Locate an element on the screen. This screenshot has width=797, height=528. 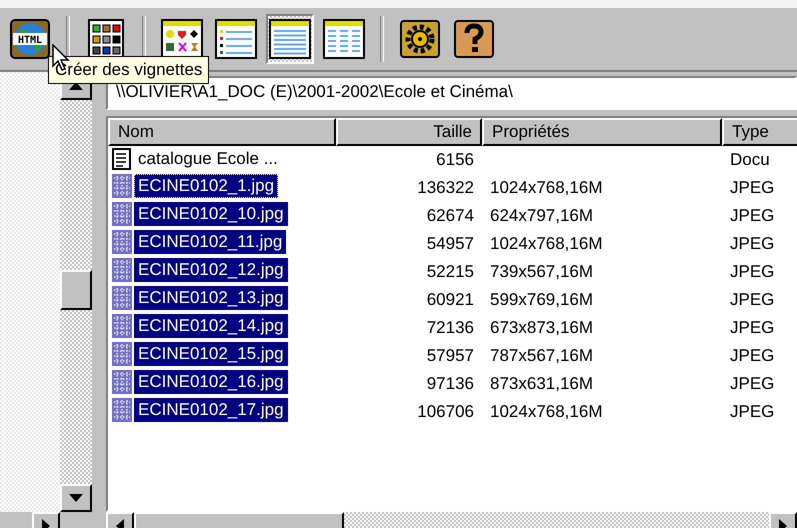
file-size: 6156 is located at coordinates (455, 160).